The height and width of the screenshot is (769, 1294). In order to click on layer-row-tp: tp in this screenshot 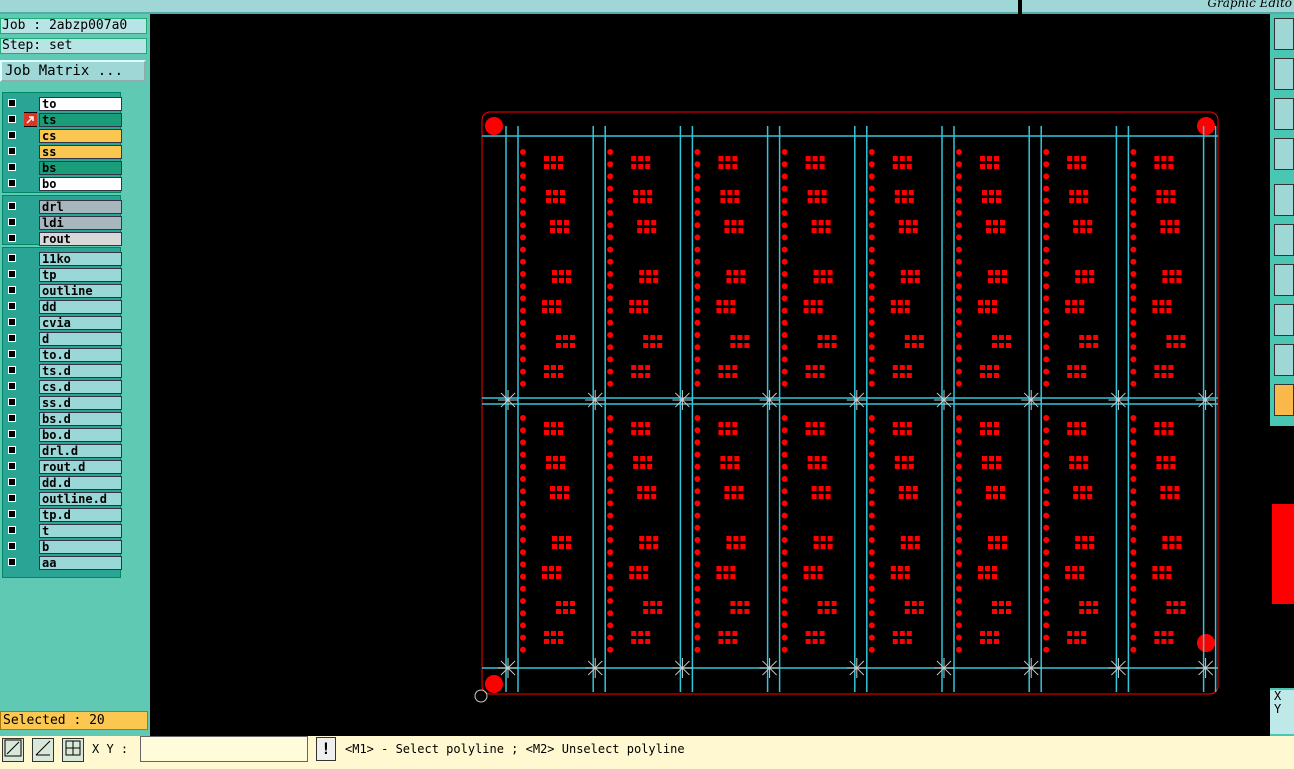, I will do `click(63, 274)`.